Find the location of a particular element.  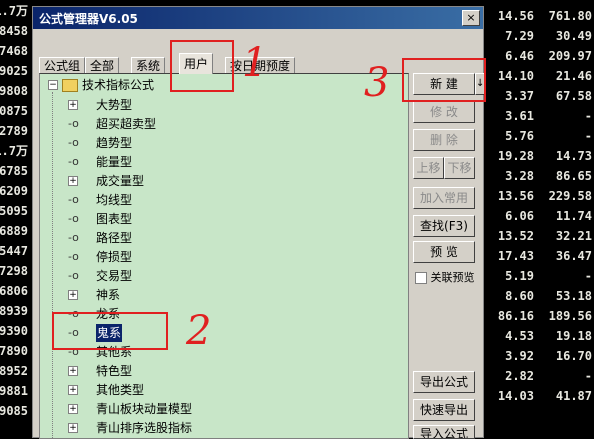

modify-button: 修 改 is located at coordinates (444, 112).